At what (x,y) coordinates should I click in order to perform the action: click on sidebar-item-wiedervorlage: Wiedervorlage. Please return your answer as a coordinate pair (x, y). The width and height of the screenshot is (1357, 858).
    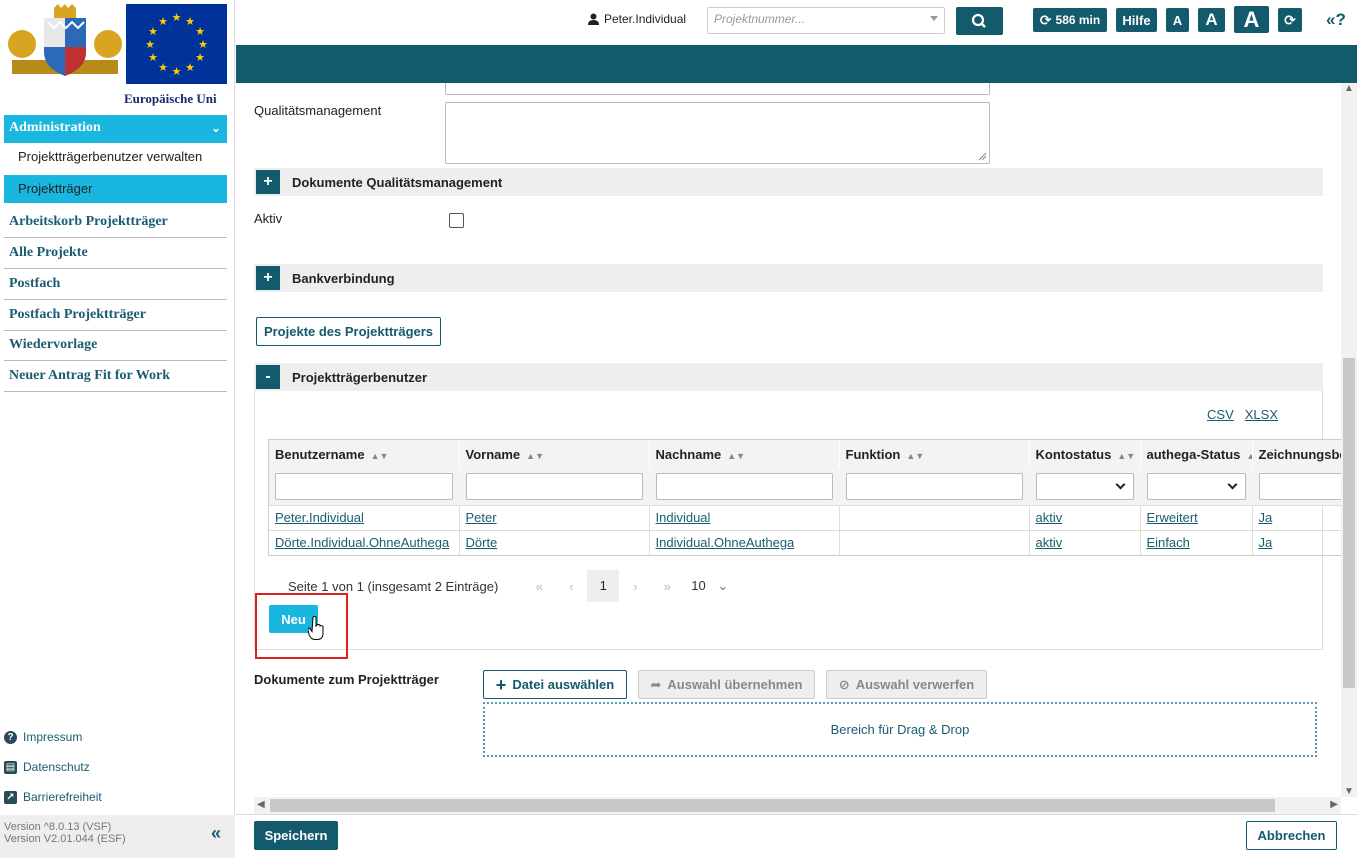
    Looking at the image, I should click on (115, 345).